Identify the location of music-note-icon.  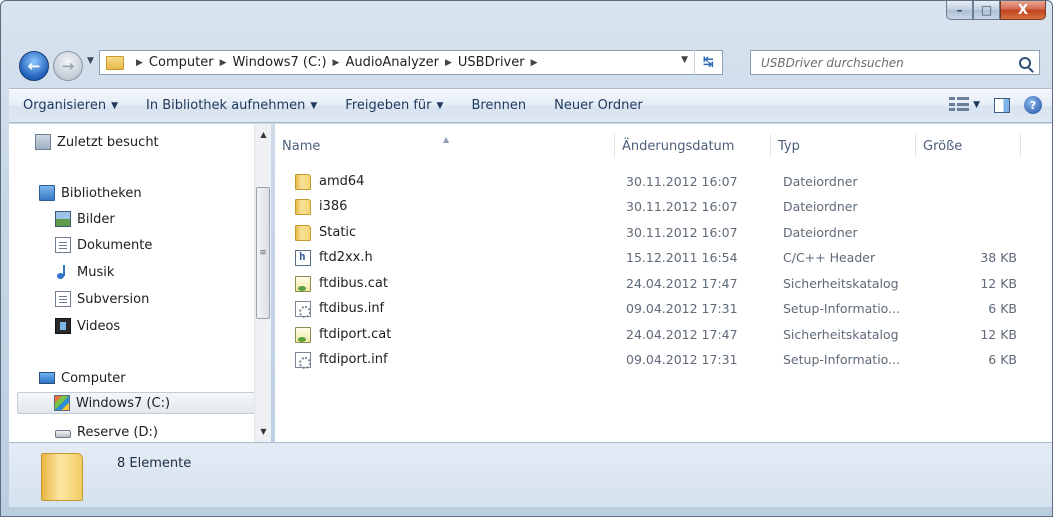
(63, 272).